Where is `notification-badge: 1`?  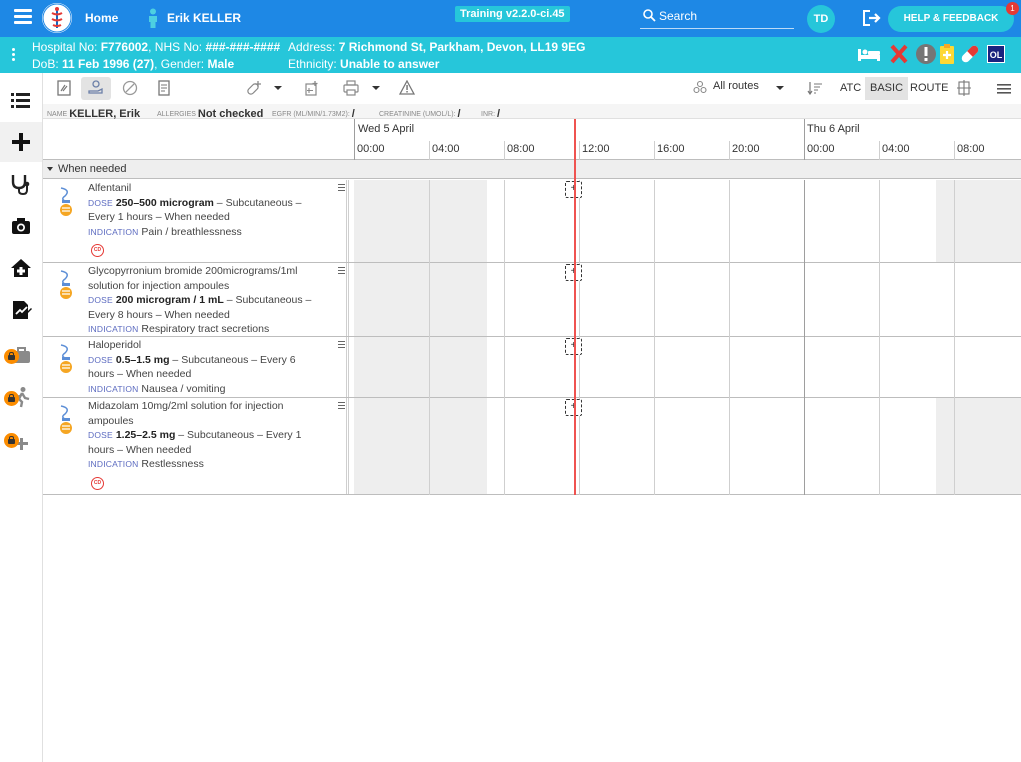 notification-badge: 1 is located at coordinates (1012, 8).